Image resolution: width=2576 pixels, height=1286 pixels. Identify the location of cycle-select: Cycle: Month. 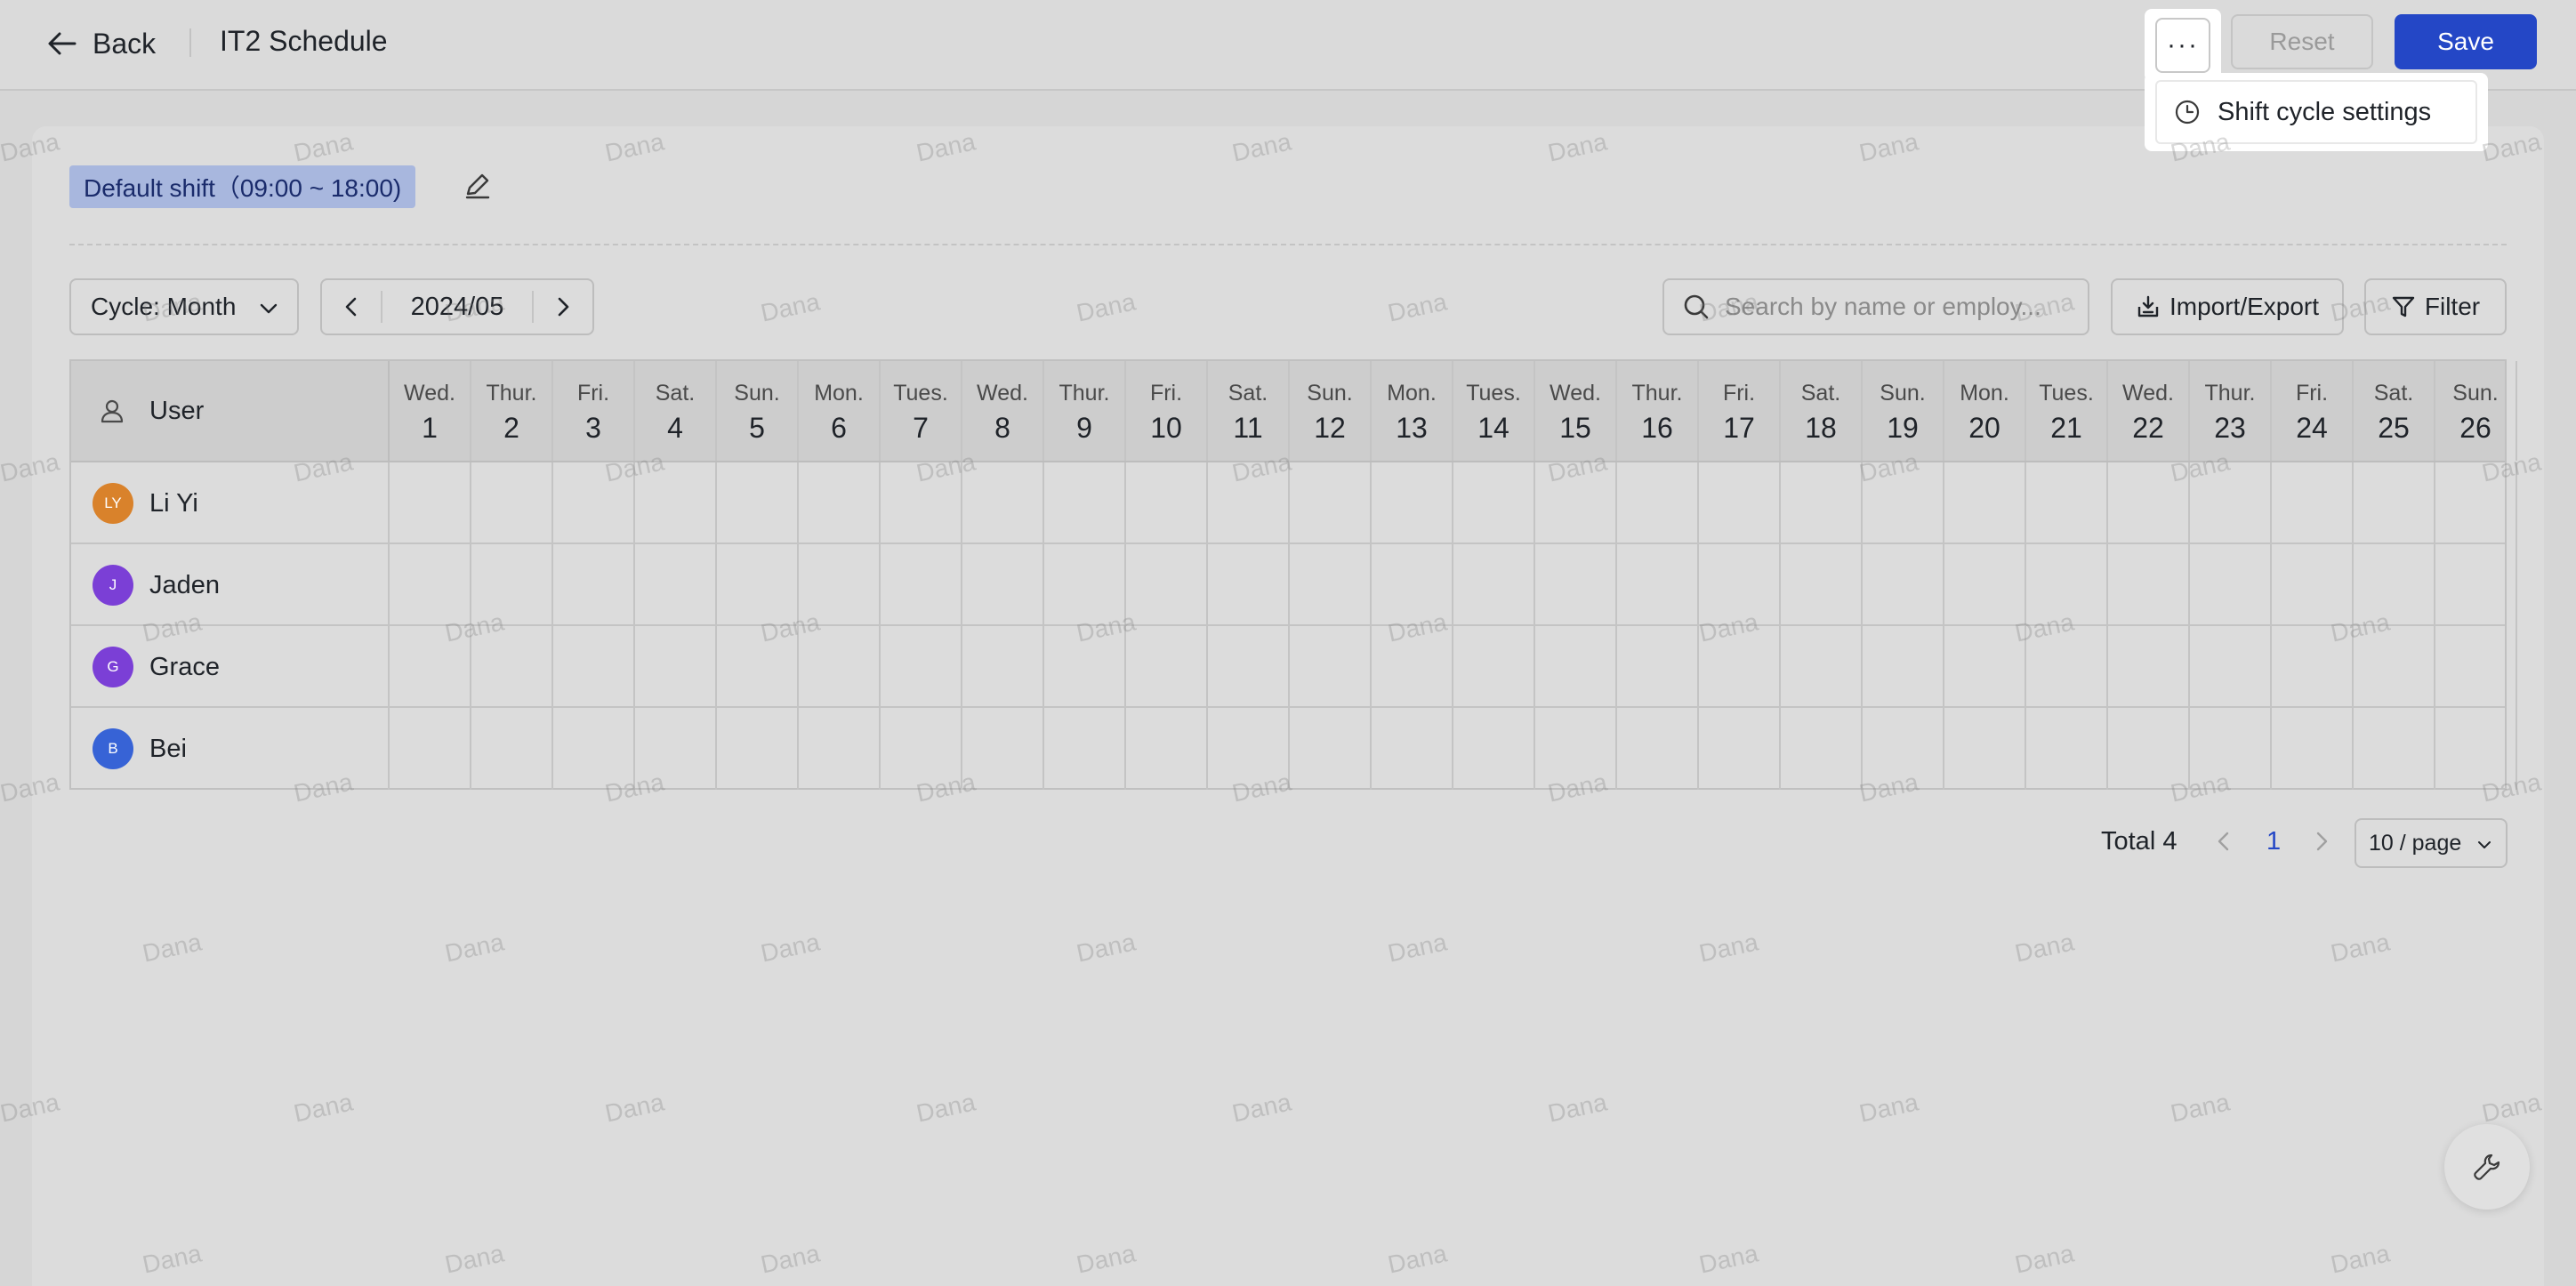
(184, 306).